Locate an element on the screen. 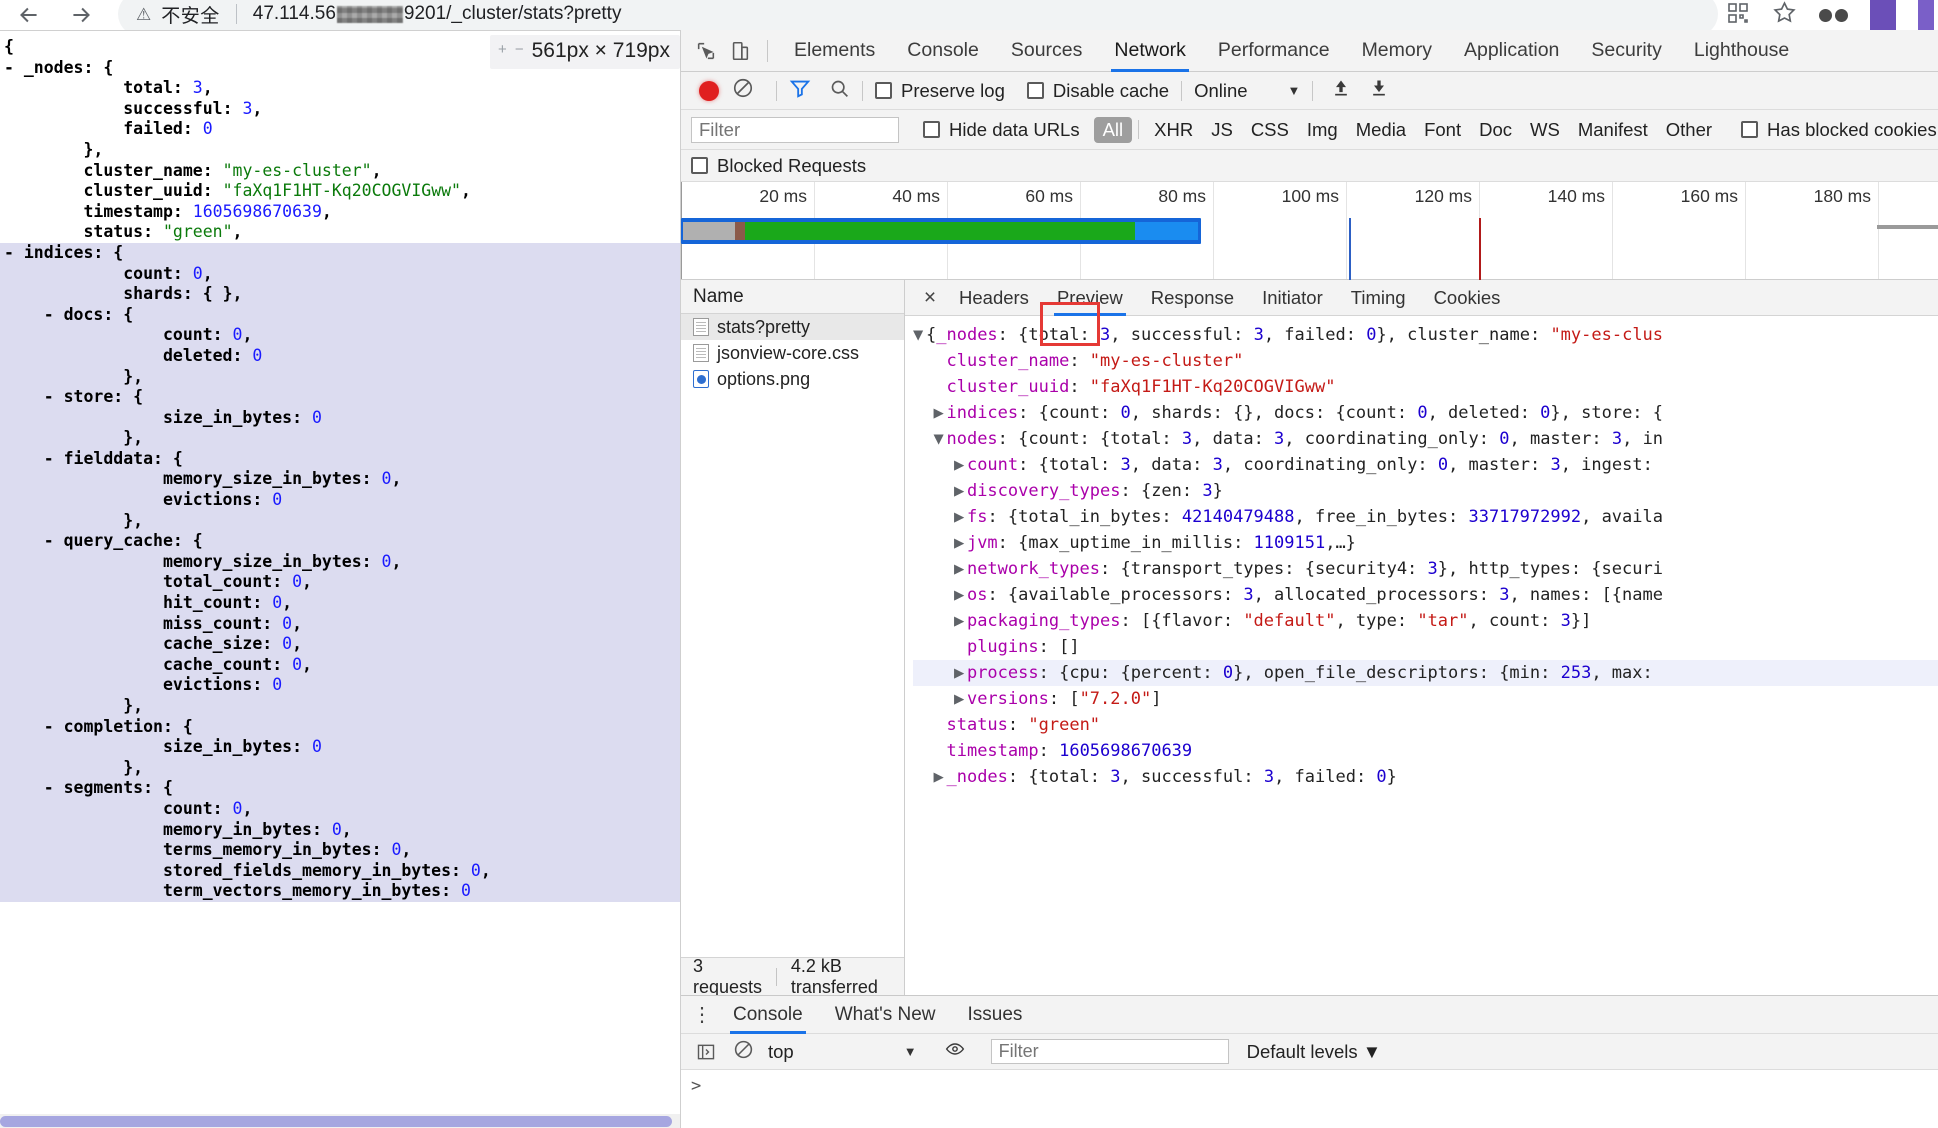 This screenshot has height=1128, width=1938. console-levels-dropdown: Default levels ▼ is located at coordinates (1314, 1052).